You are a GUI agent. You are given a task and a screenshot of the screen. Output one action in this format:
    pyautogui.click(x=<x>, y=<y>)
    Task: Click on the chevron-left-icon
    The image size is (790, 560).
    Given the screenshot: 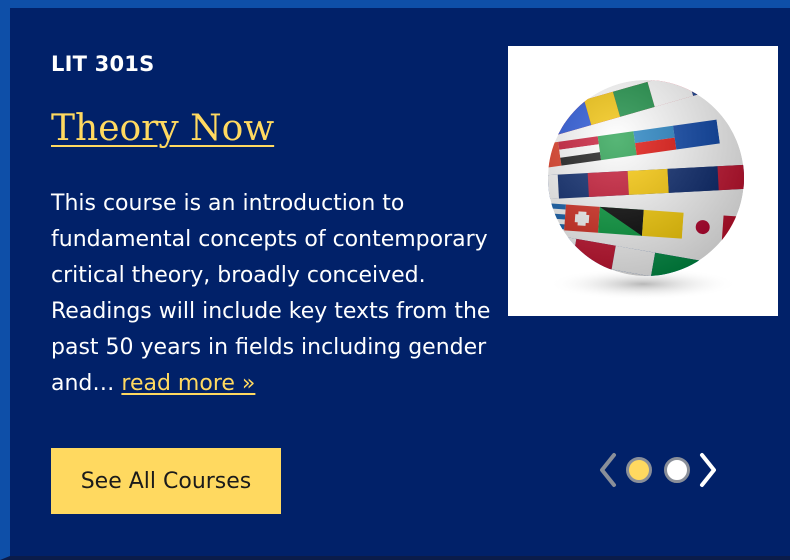 What is the action you would take?
    pyautogui.click(x=608, y=470)
    